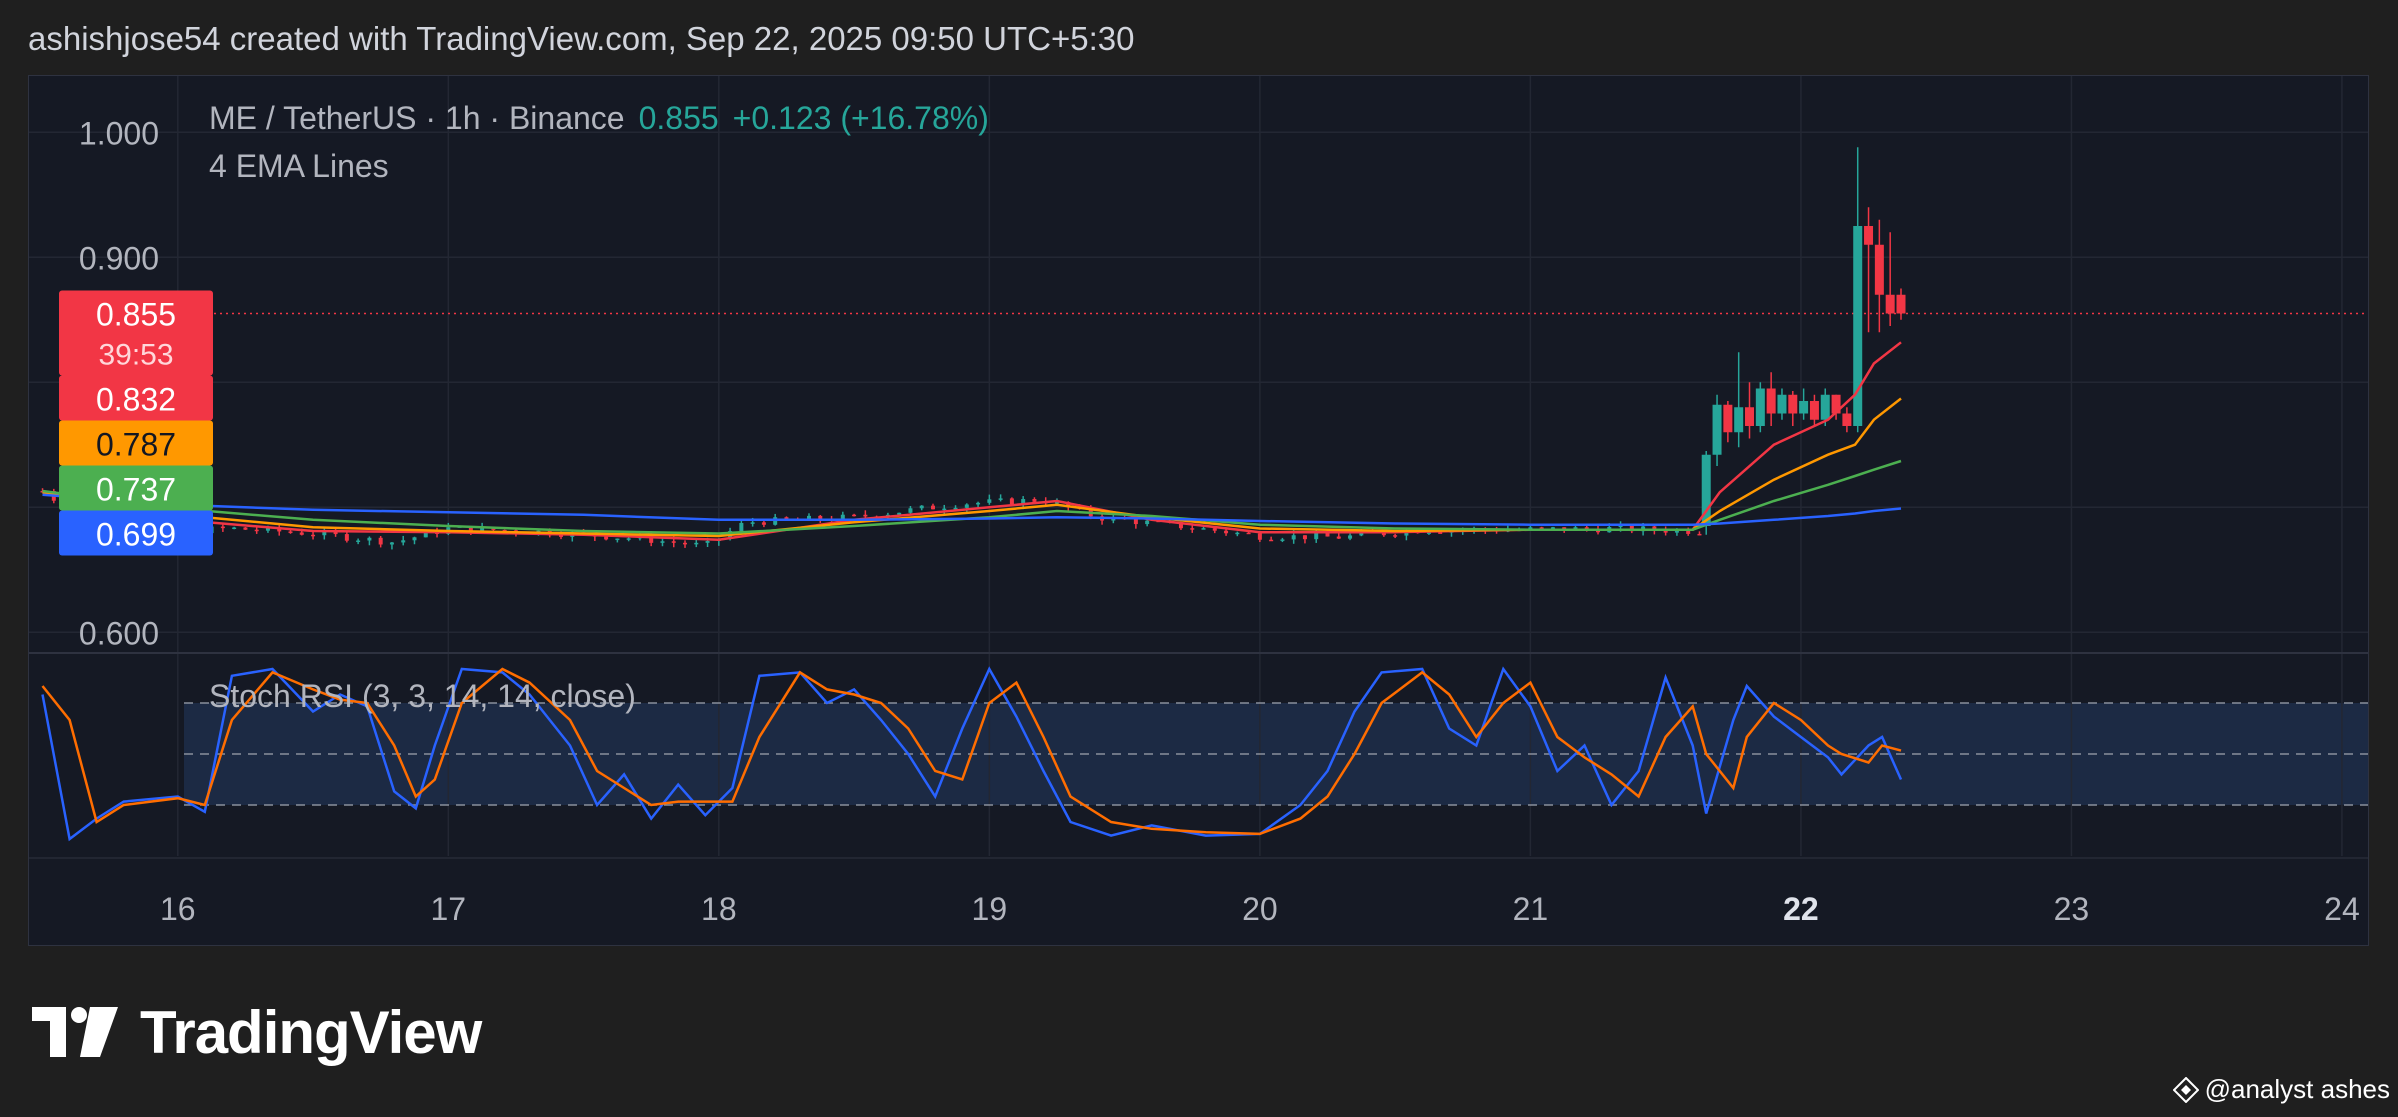 This screenshot has width=2398, height=1117. Describe the element at coordinates (257, 1032) in the screenshot. I see `tradingview-brand: TradingView` at that location.